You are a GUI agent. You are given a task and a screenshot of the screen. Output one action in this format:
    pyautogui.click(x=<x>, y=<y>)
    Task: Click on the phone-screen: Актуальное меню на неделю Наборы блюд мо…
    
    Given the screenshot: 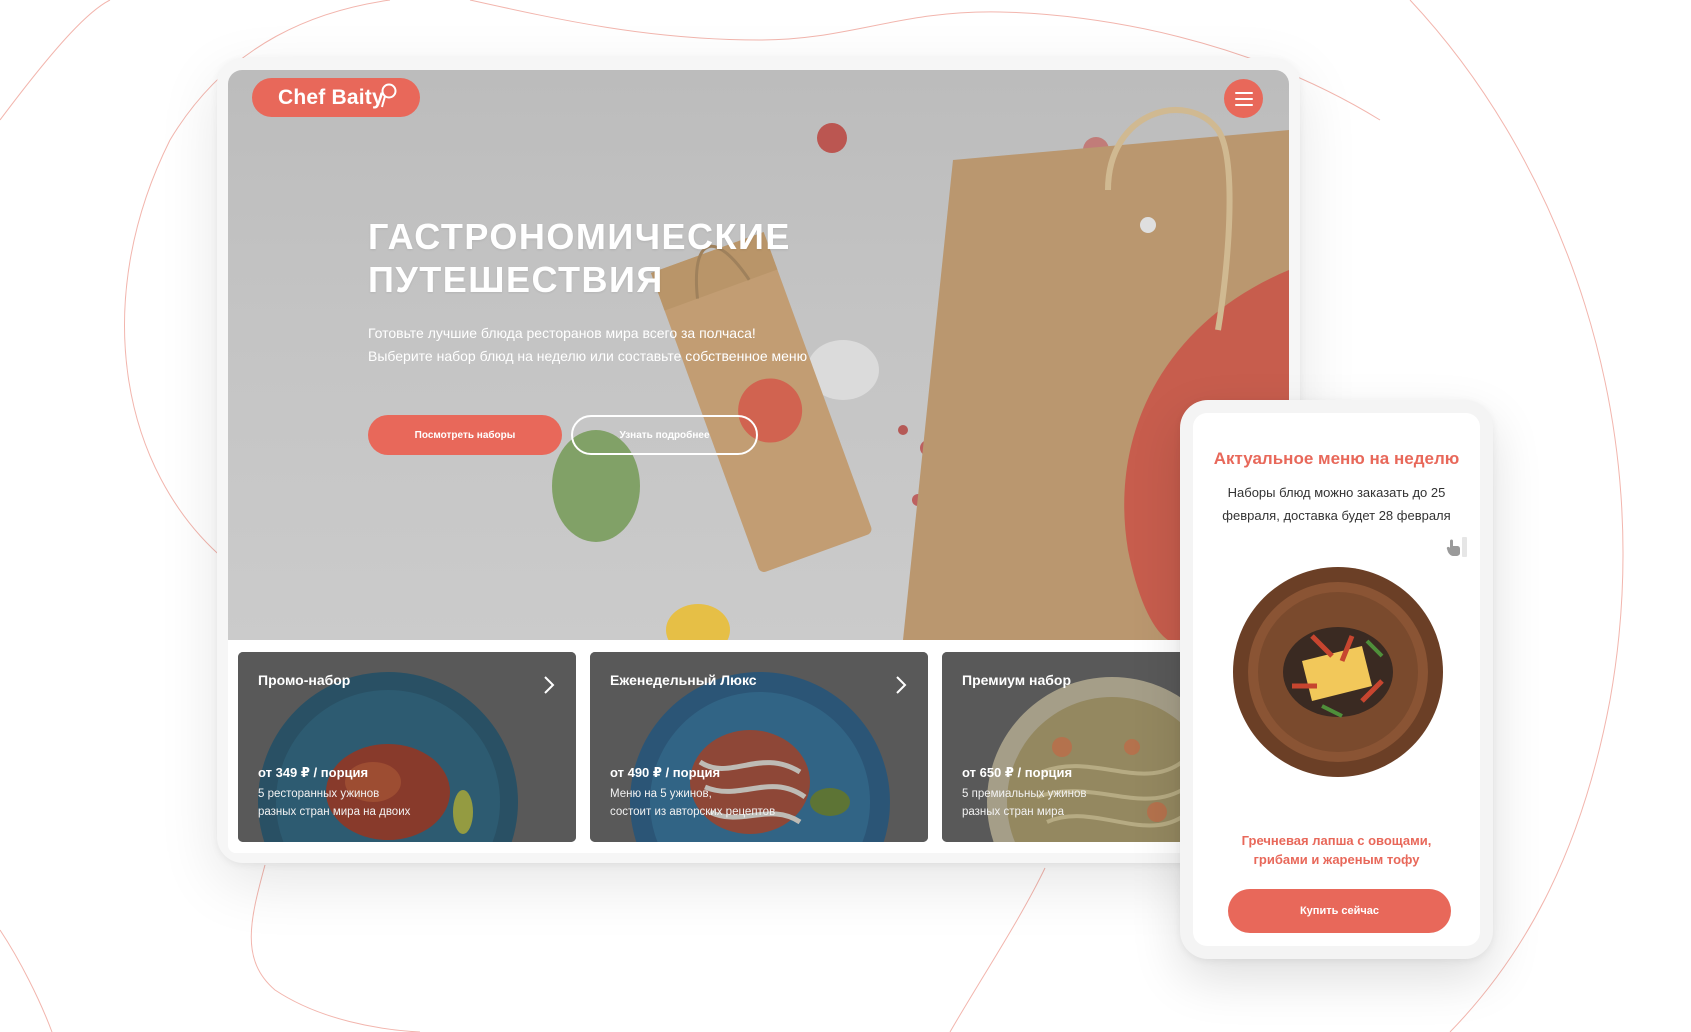 What is the action you would take?
    pyautogui.click(x=1336, y=679)
    